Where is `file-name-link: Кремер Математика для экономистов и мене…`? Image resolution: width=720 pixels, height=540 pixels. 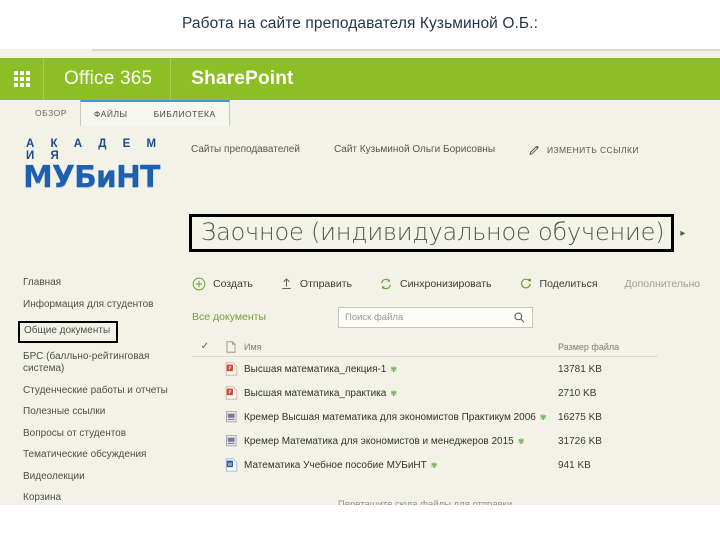 file-name-link: Кремер Математика для экономистов и мене… is located at coordinates (401, 441).